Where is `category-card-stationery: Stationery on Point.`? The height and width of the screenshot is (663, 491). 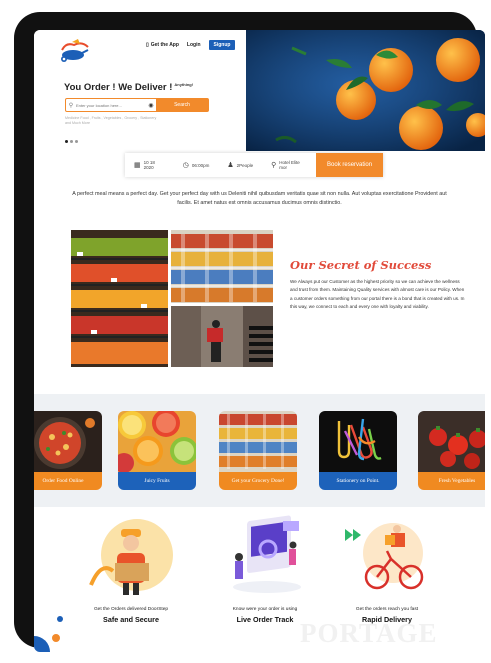
category-card-stationery: Stationery on Point. is located at coordinates (358, 450).